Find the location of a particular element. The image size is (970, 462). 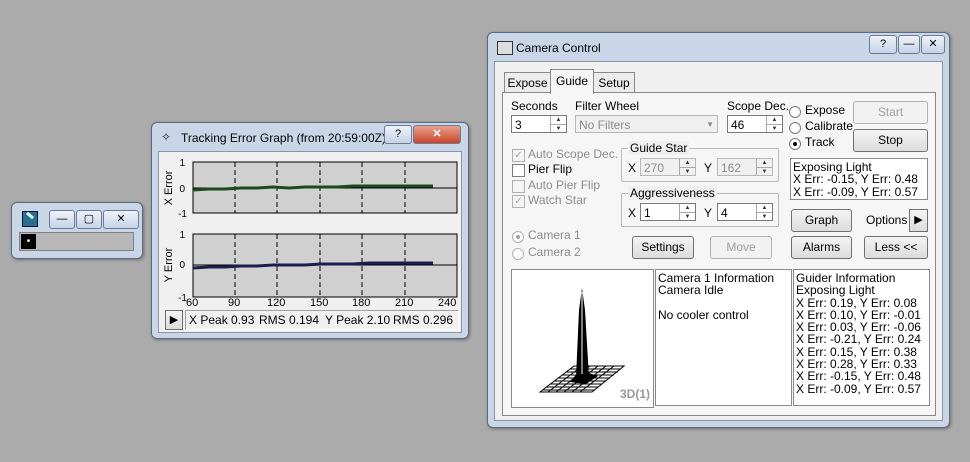

play-button: ▶ is located at coordinates (174, 320).